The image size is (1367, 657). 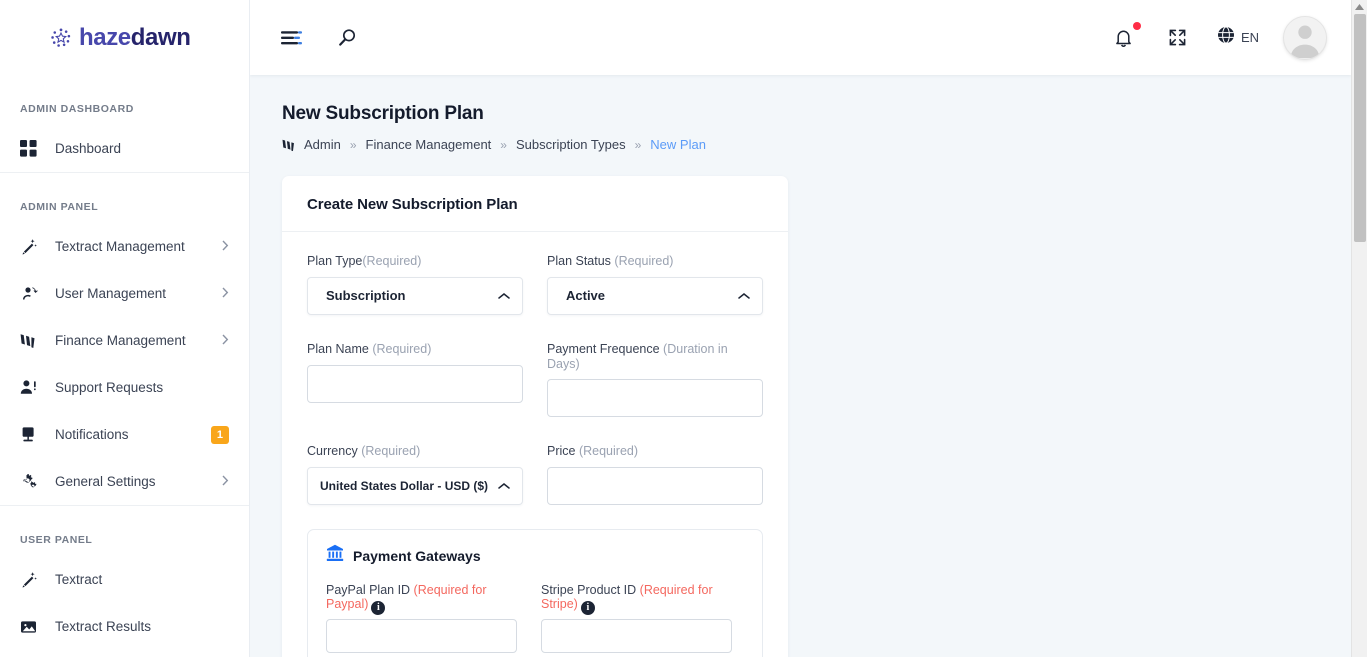 What do you see at coordinates (334, 451) in the screenshot?
I see `label-text: Currency` at bounding box center [334, 451].